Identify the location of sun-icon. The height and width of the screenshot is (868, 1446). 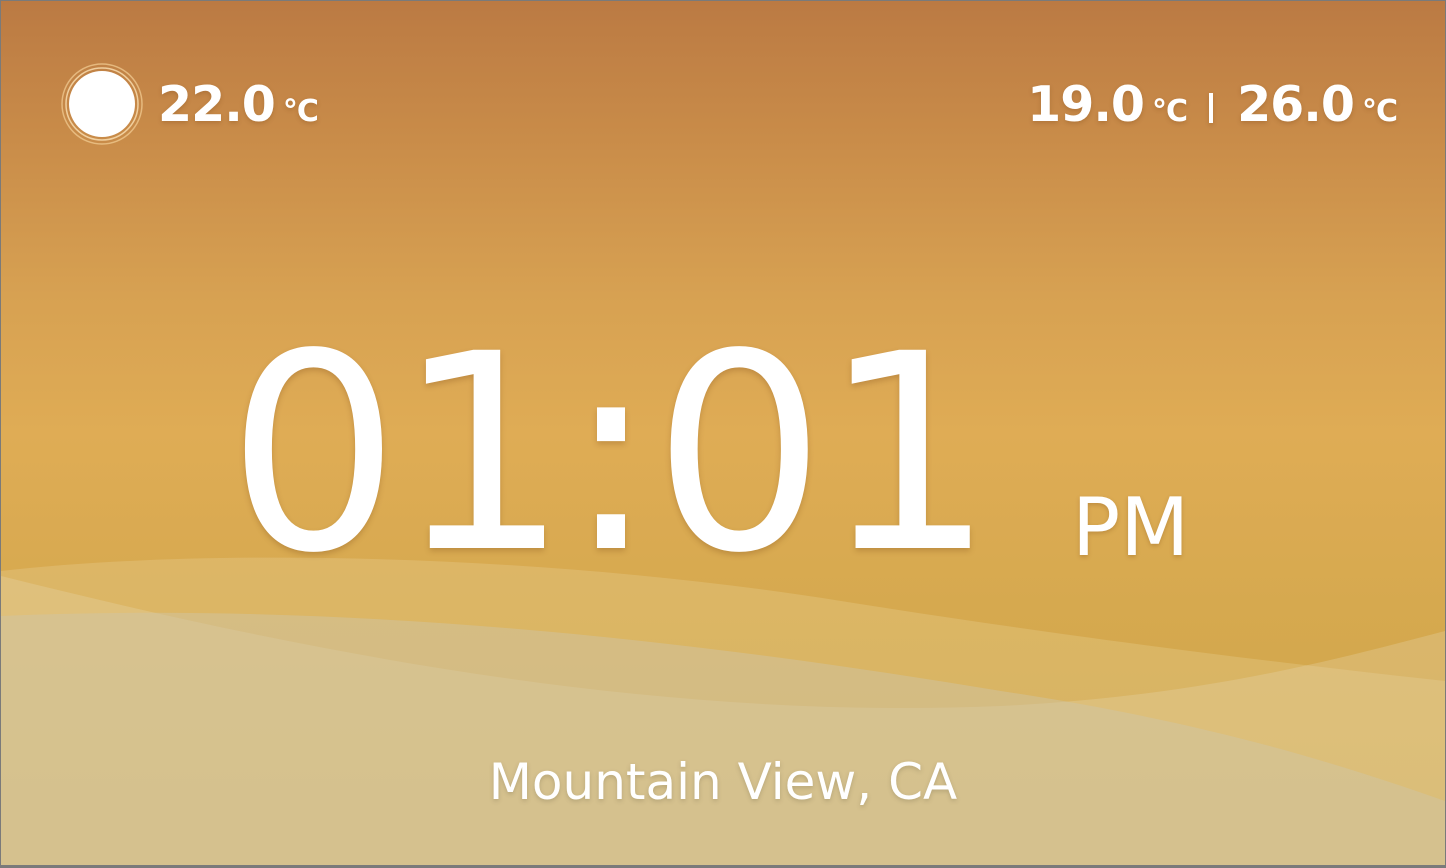
(102, 104).